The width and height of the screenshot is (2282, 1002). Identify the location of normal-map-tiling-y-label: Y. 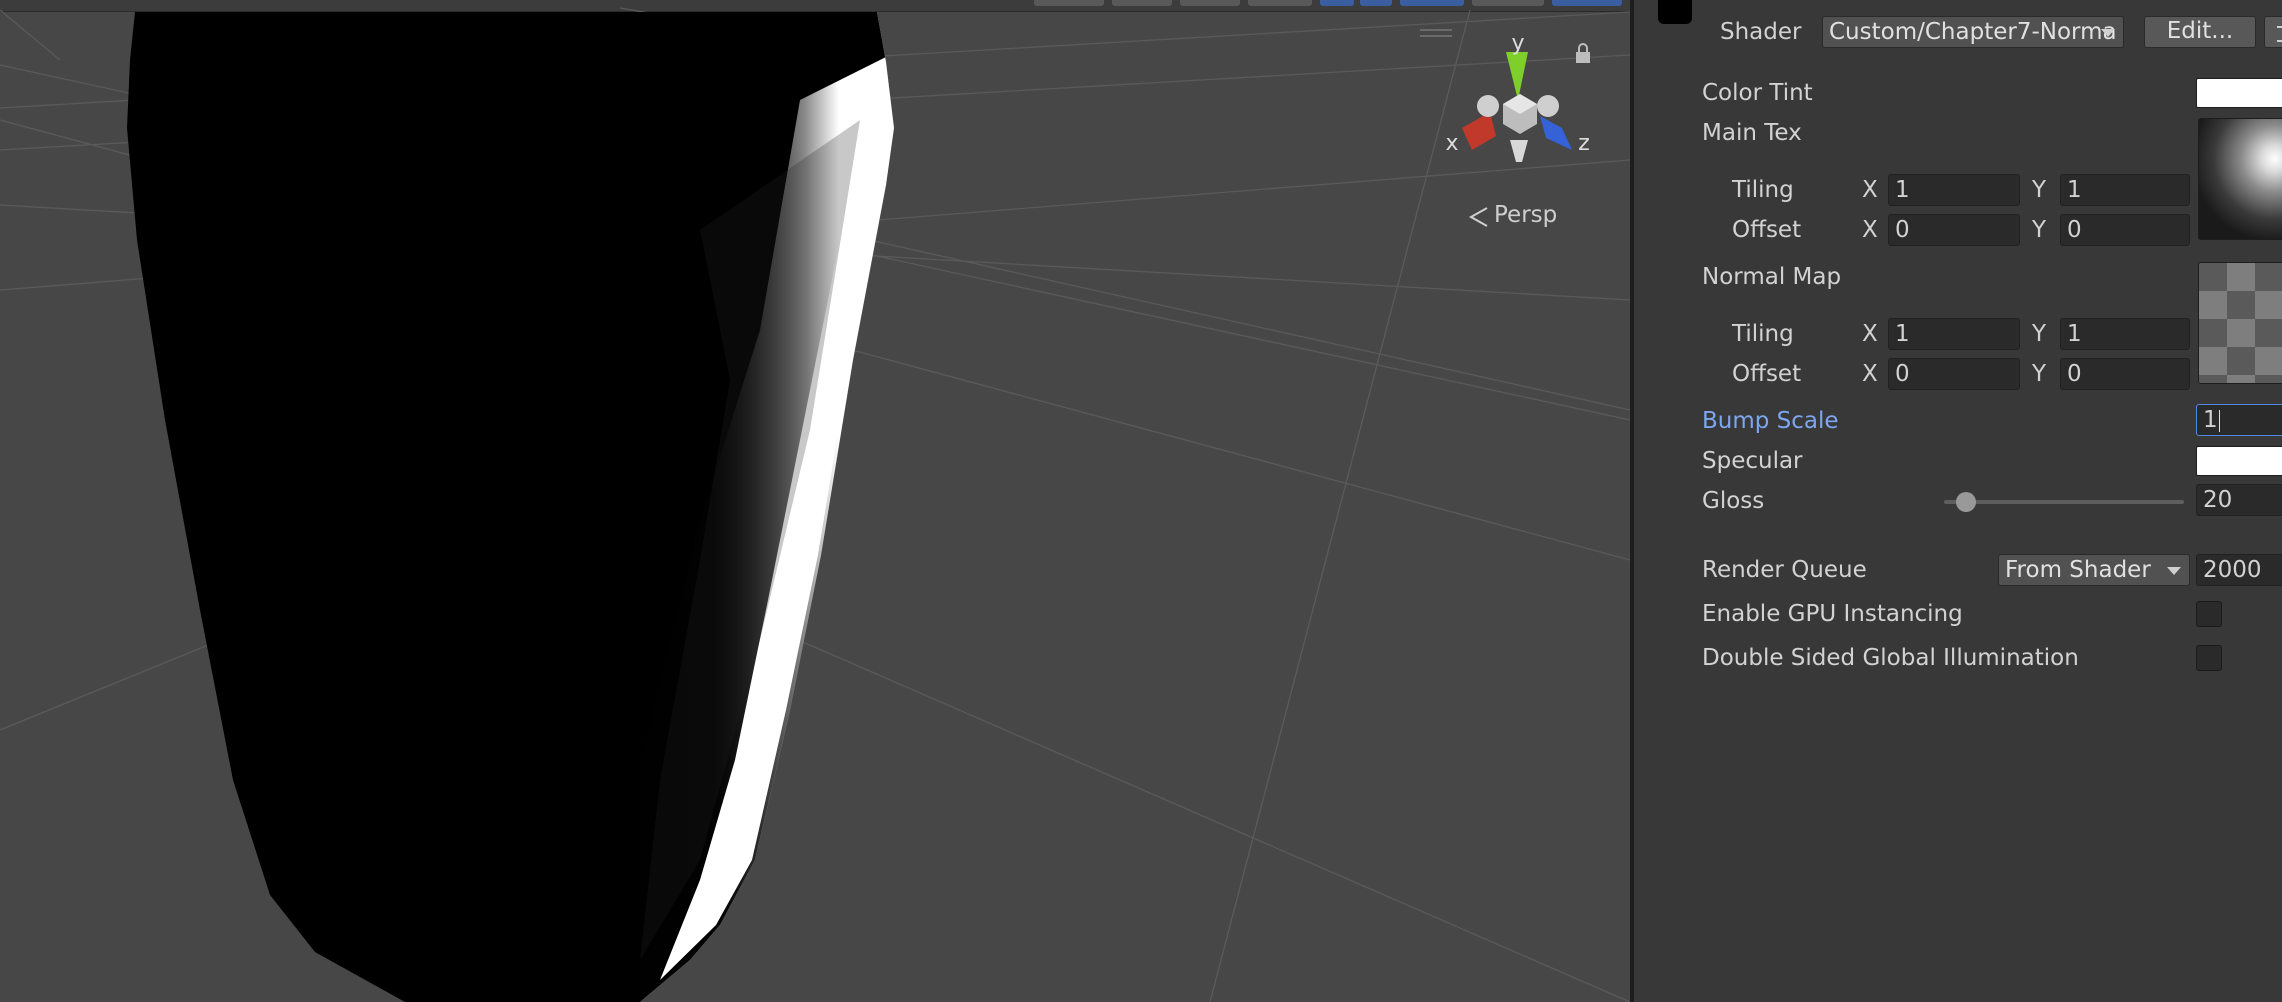
(2039, 334).